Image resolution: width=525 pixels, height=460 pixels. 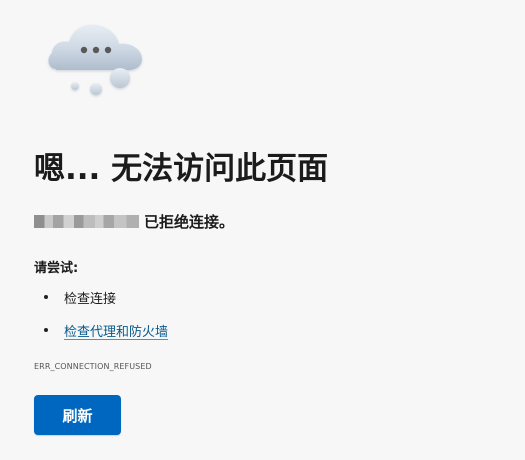 I want to click on refresh-button: 刷新, so click(x=77, y=415).